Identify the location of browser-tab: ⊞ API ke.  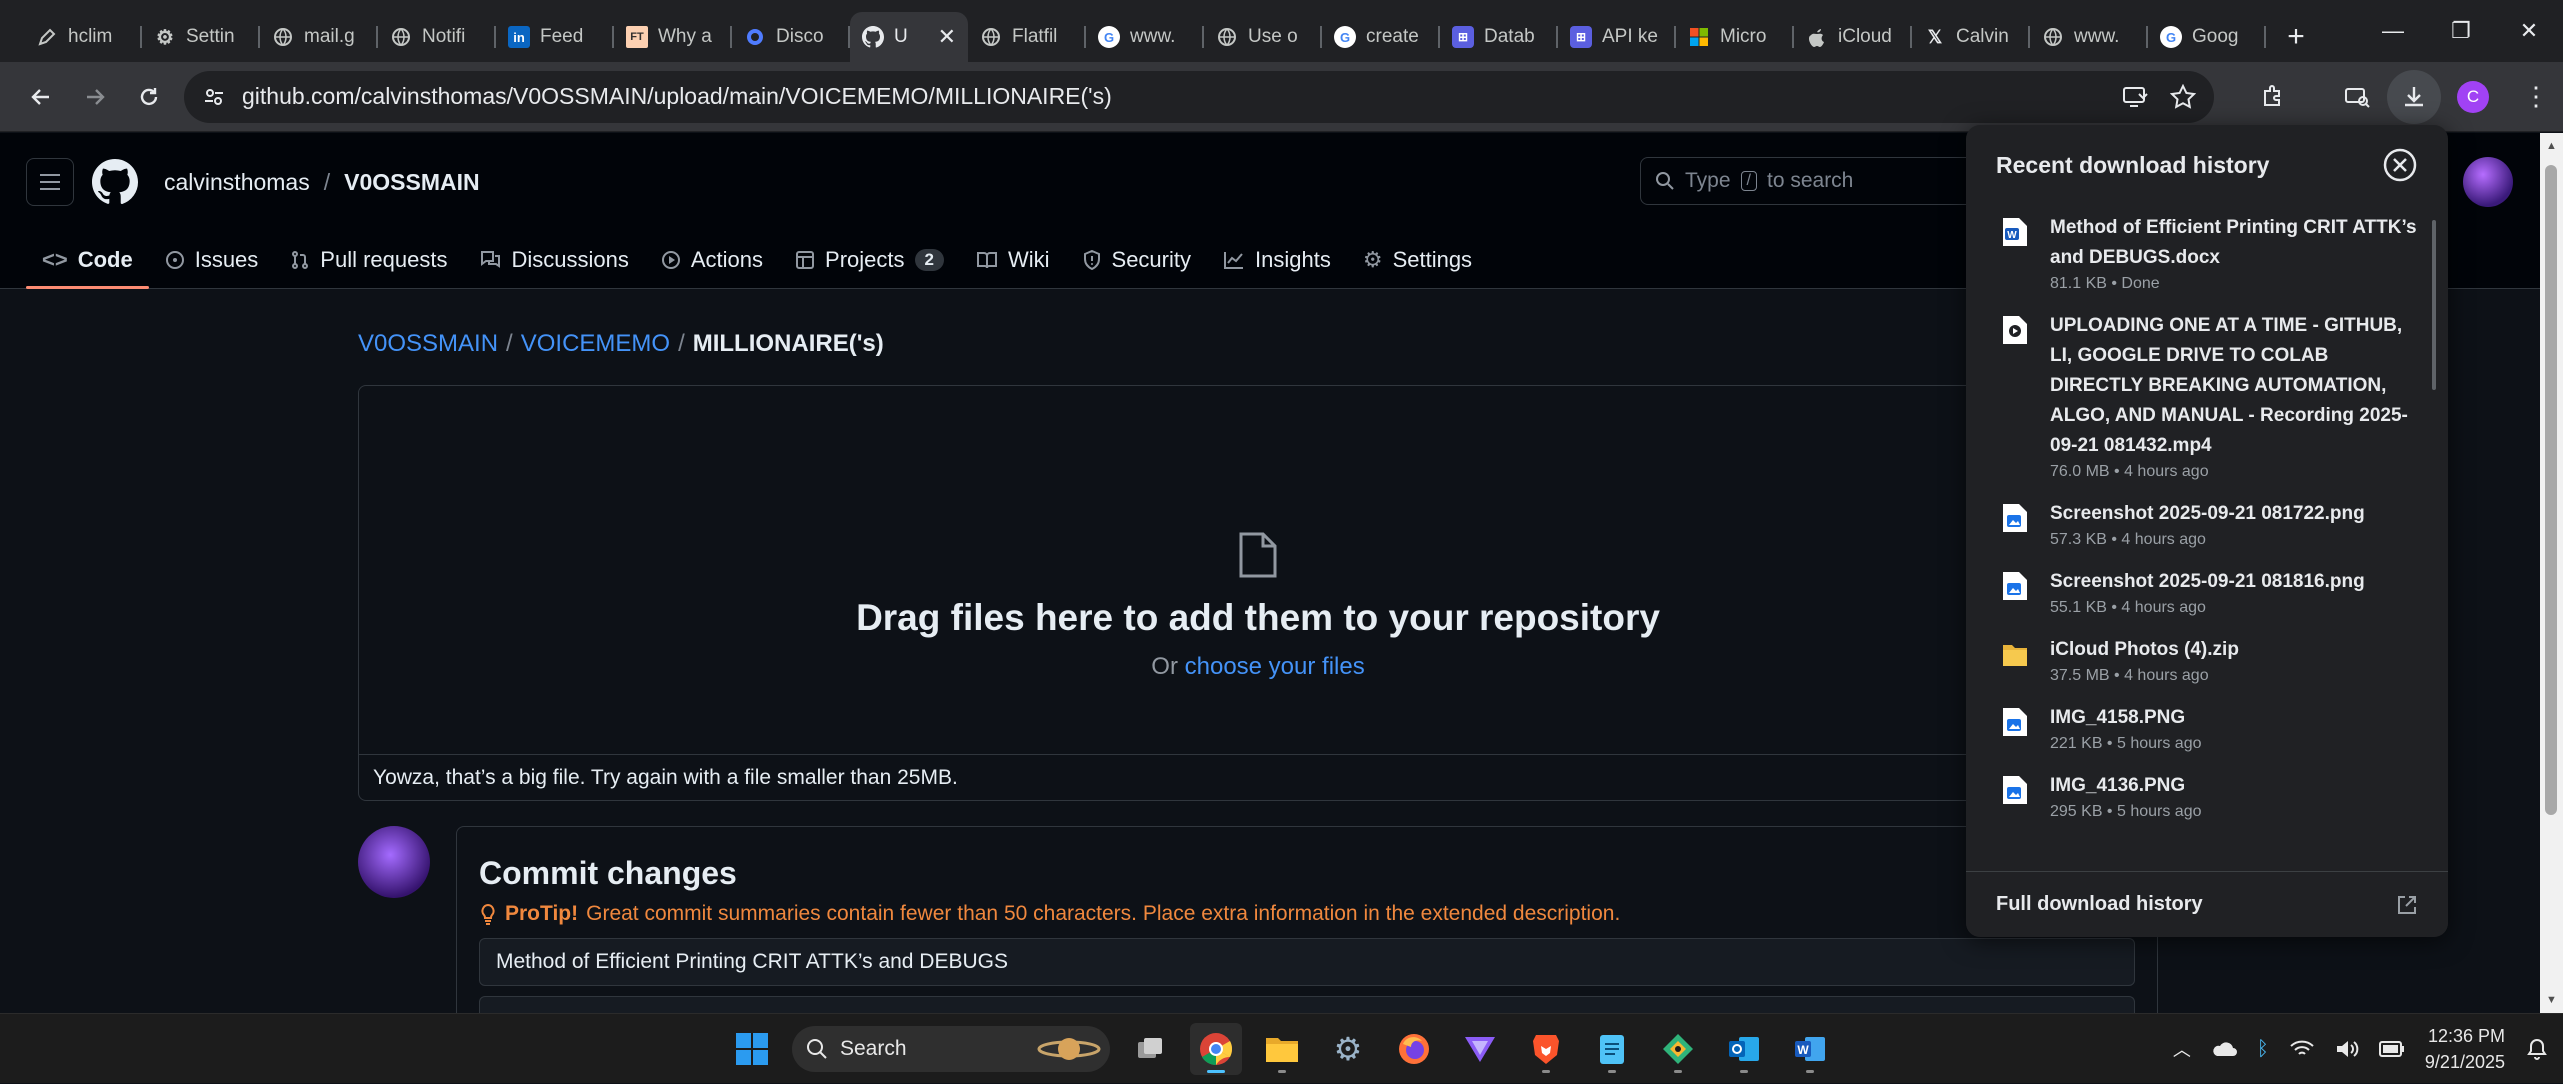
(1617, 37).